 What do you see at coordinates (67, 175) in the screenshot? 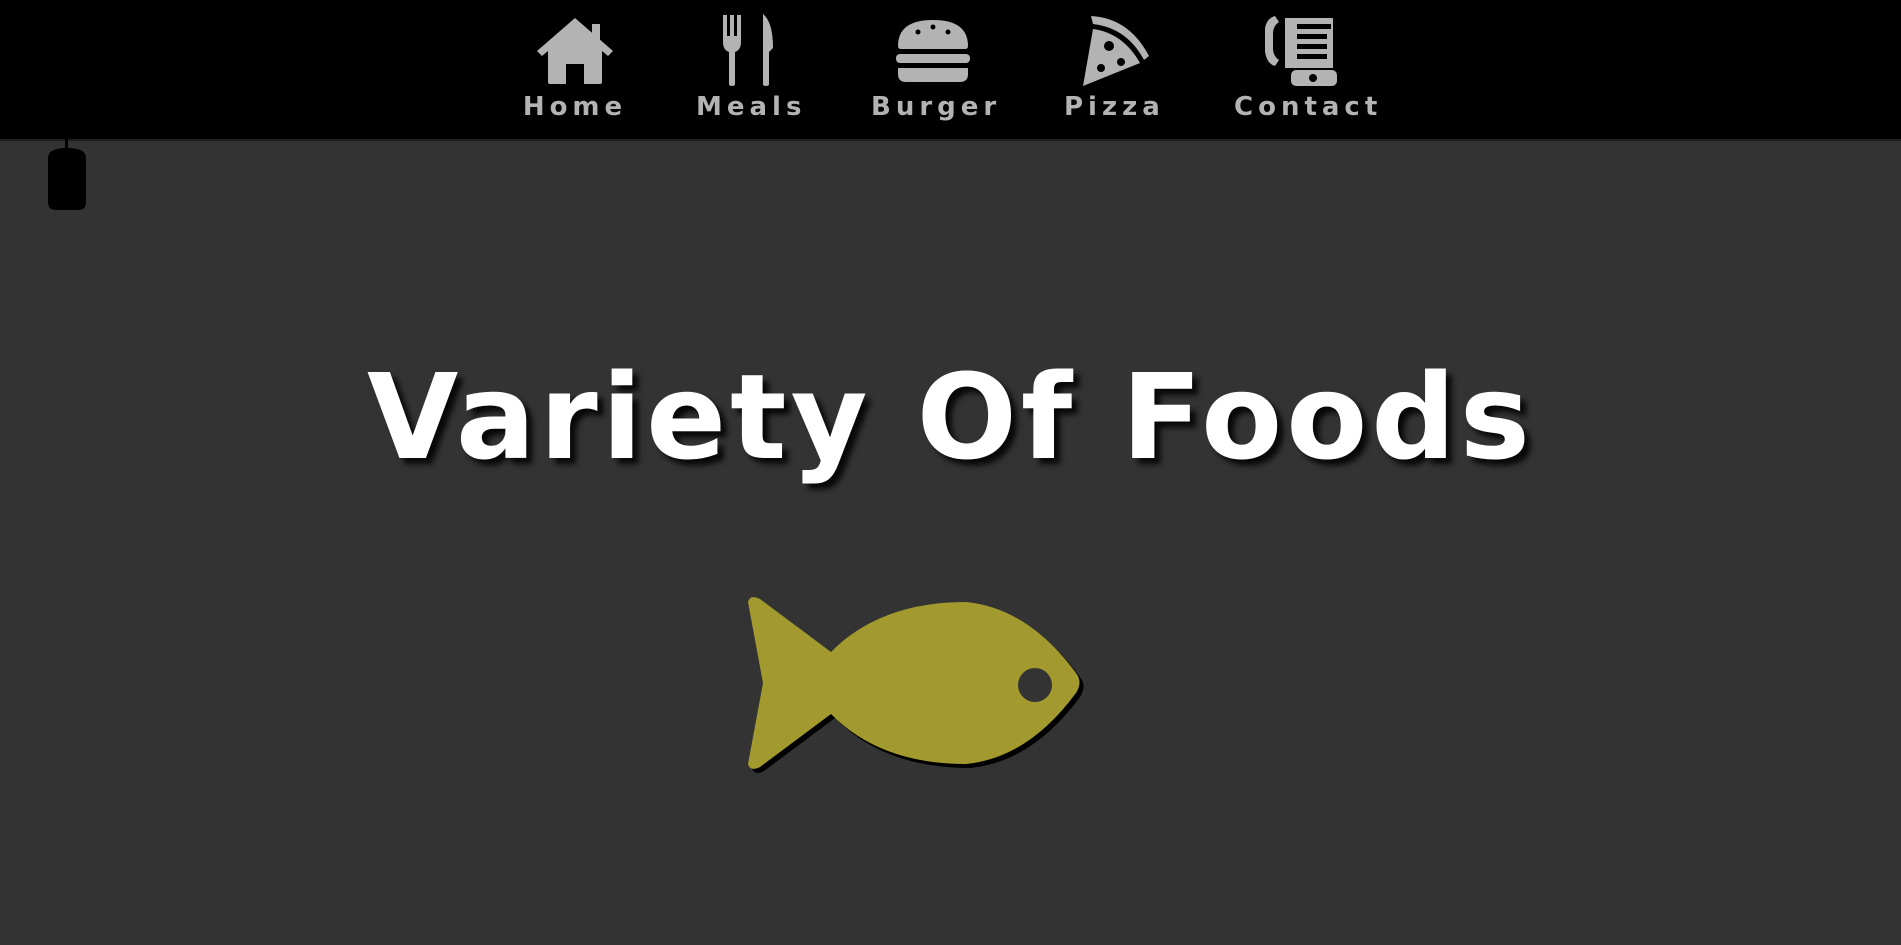
I see `mouse-icon` at bounding box center [67, 175].